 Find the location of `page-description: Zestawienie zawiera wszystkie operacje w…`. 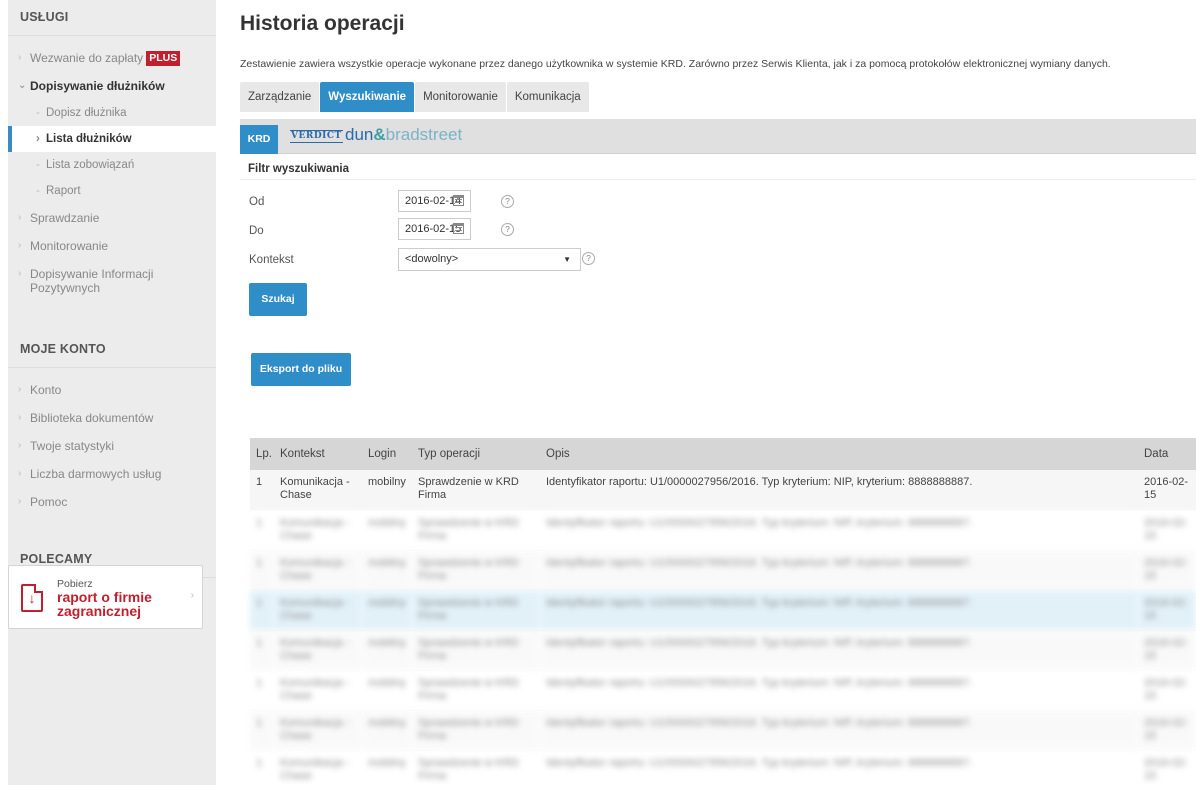

page-description: Zestawienie zawiera wszystkie operacje w… is located at coordinates (675, 64).